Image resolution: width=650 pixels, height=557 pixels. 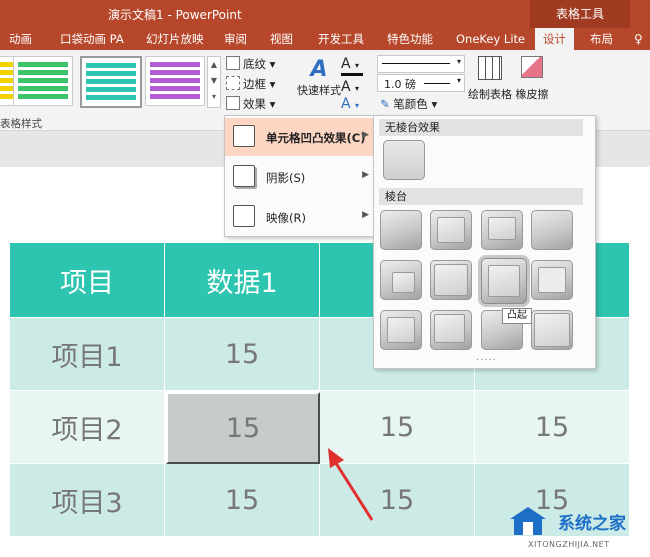 I want to click on shading-button: 底纹 ▾, so click(x=250, y=64).